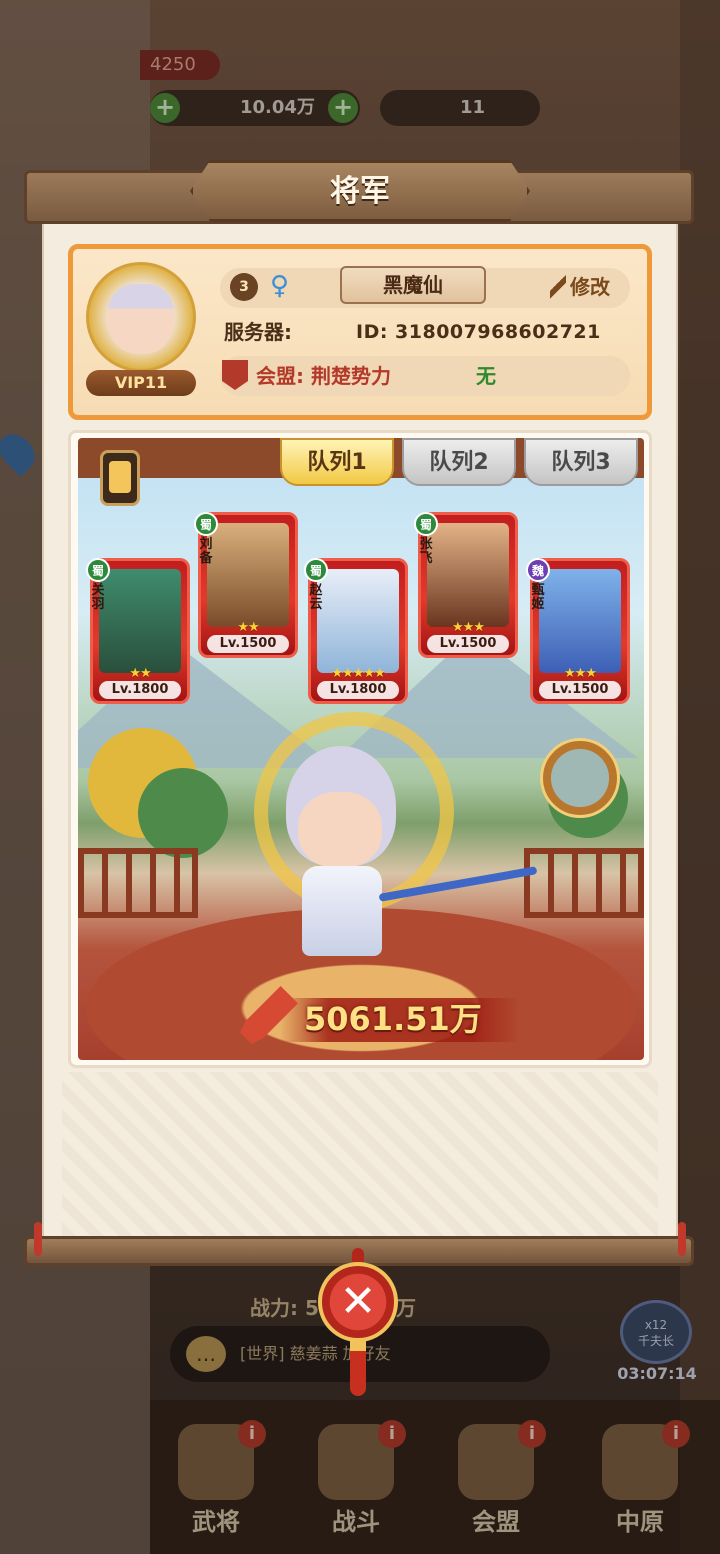  I want to click on tree, so click(183, 813).